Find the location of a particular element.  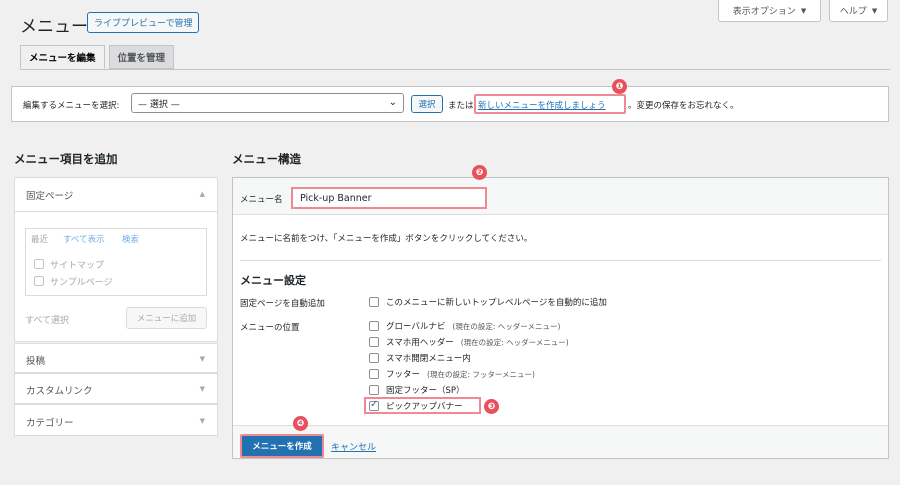

menu-name-value: Pick-up Banner is located at coordinates (336, 198).